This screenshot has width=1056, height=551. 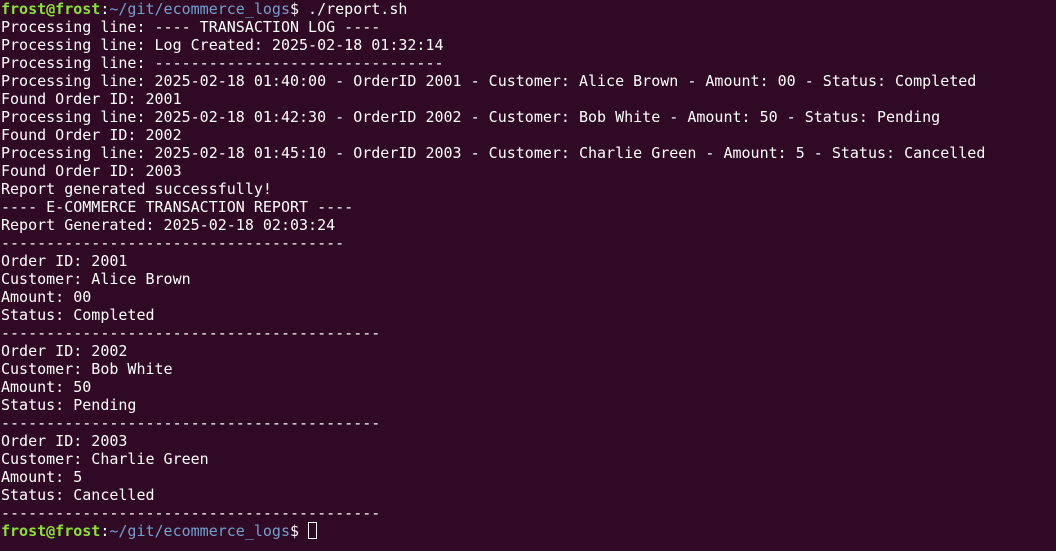 What do you see at coordinates (303, 531) in the screenshot?
I see `prompt-input` at bounding box center [303, 531].